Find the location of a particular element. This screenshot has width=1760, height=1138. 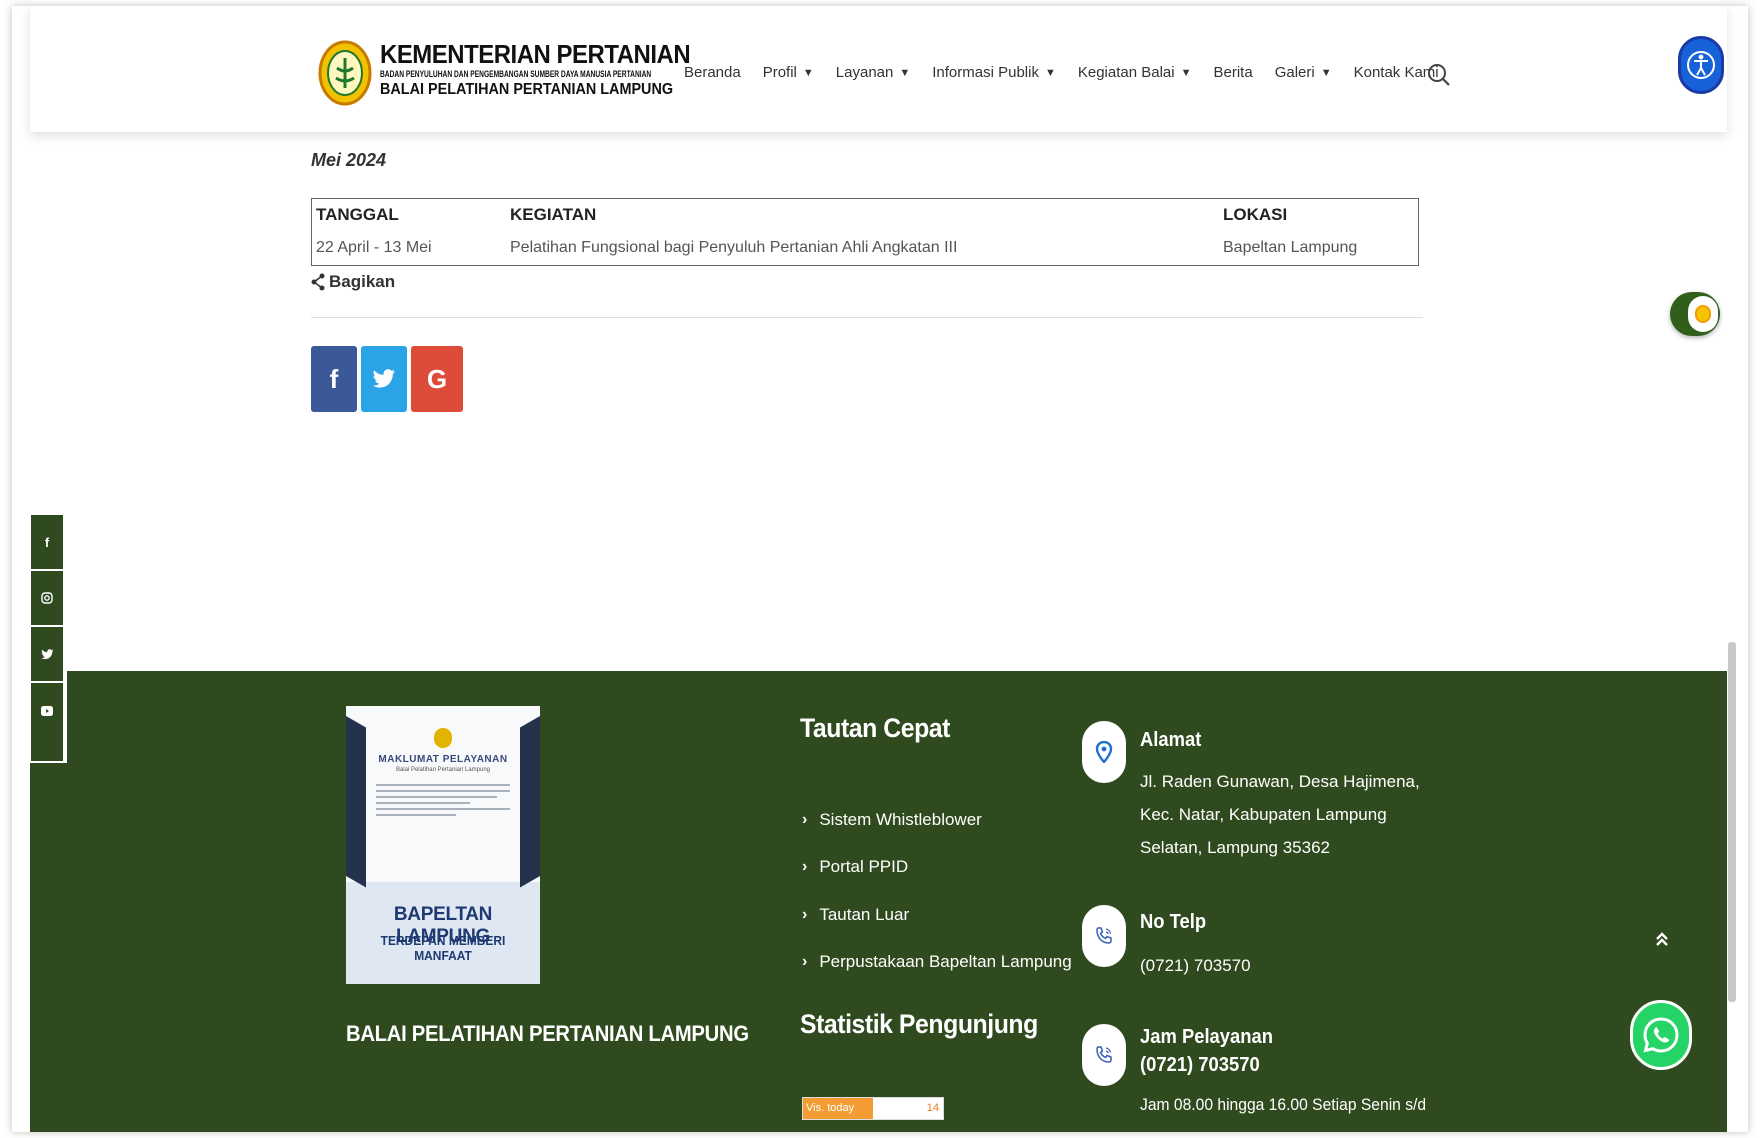

visitor-counter: Vis. today 14 is located at coordinates (873, 1108).